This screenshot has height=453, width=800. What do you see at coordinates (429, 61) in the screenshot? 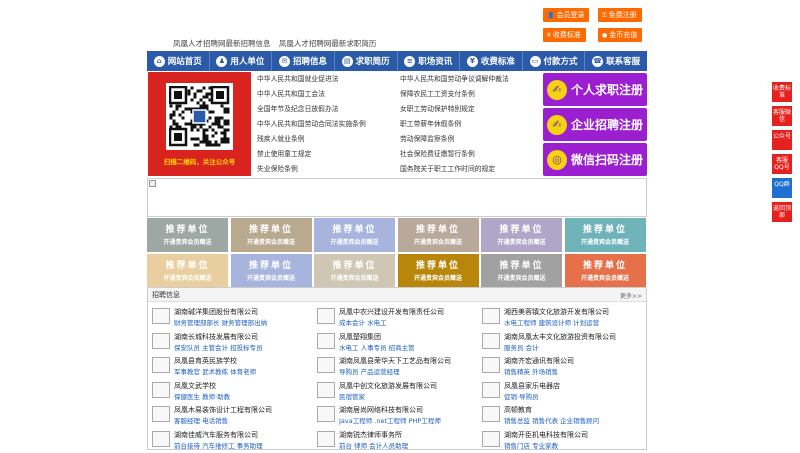
I see `nav-item-4: ≡ 职场资讯` at bounding box center [429, 61].